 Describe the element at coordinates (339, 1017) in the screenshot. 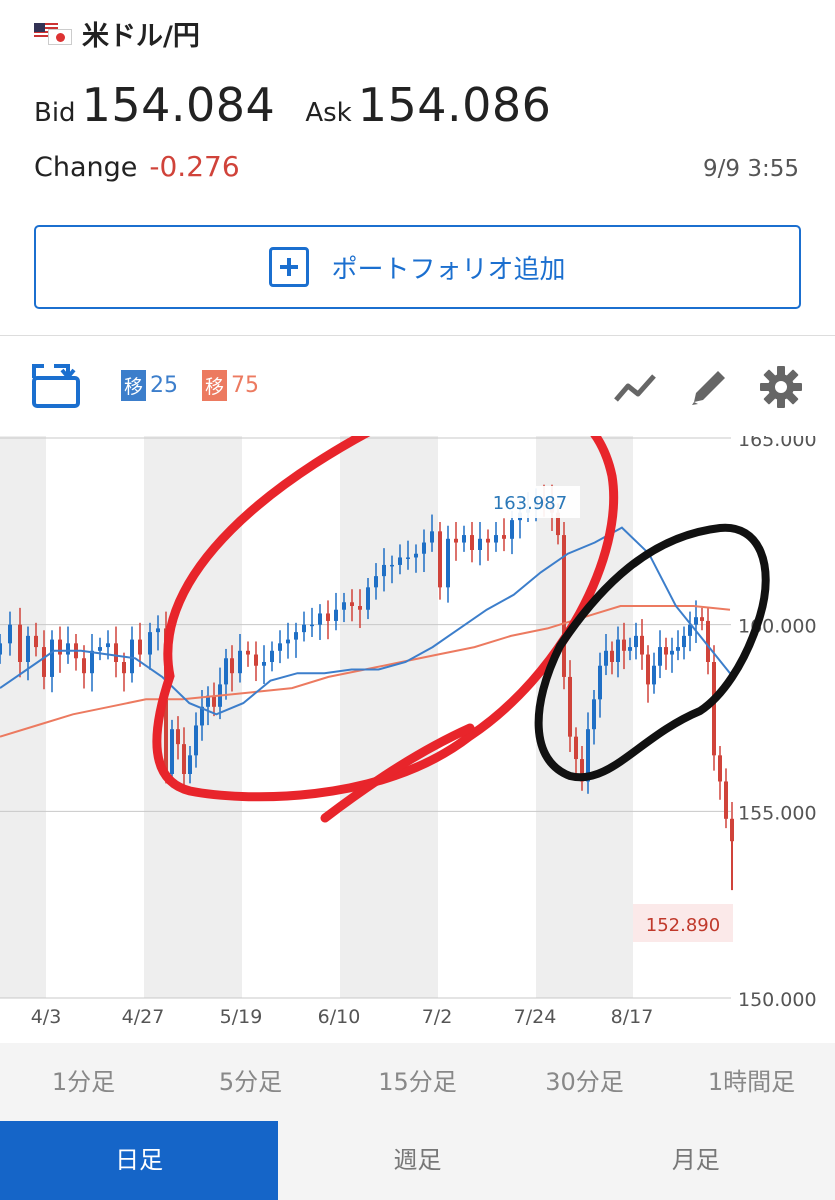

I see `x-tick-label: 6/10` at that location.